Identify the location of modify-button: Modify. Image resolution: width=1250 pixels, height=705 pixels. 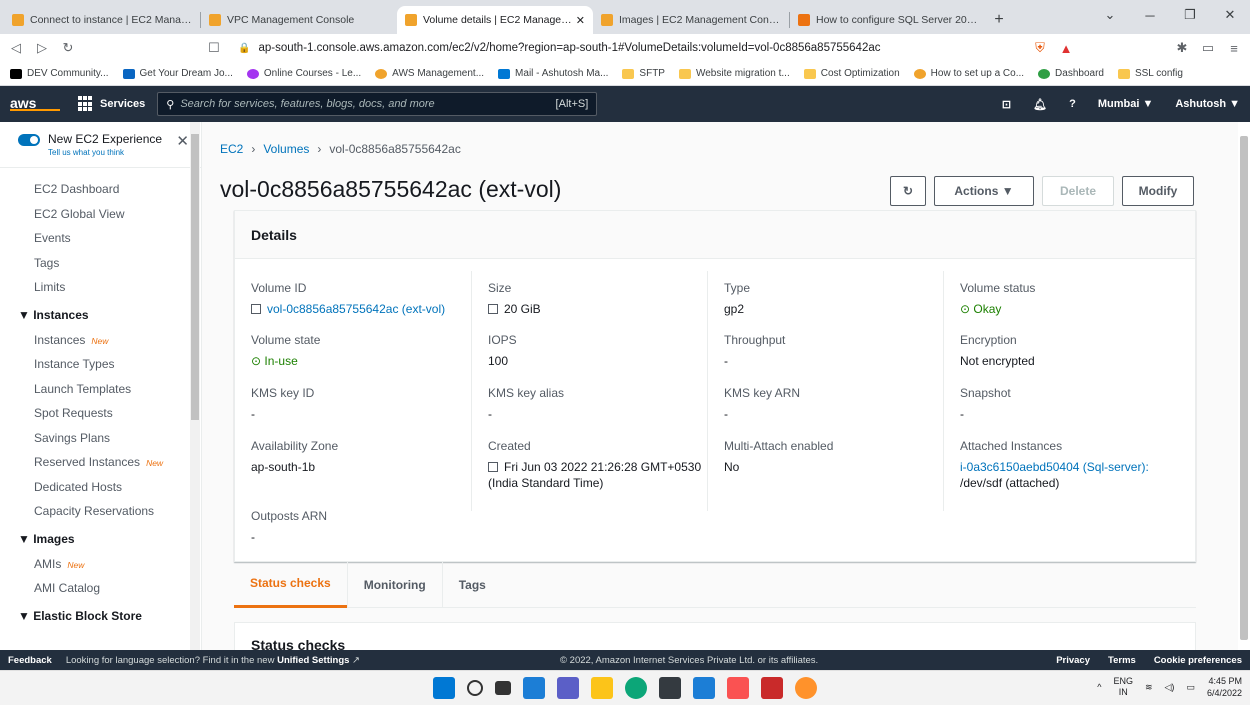
(1158, 191).